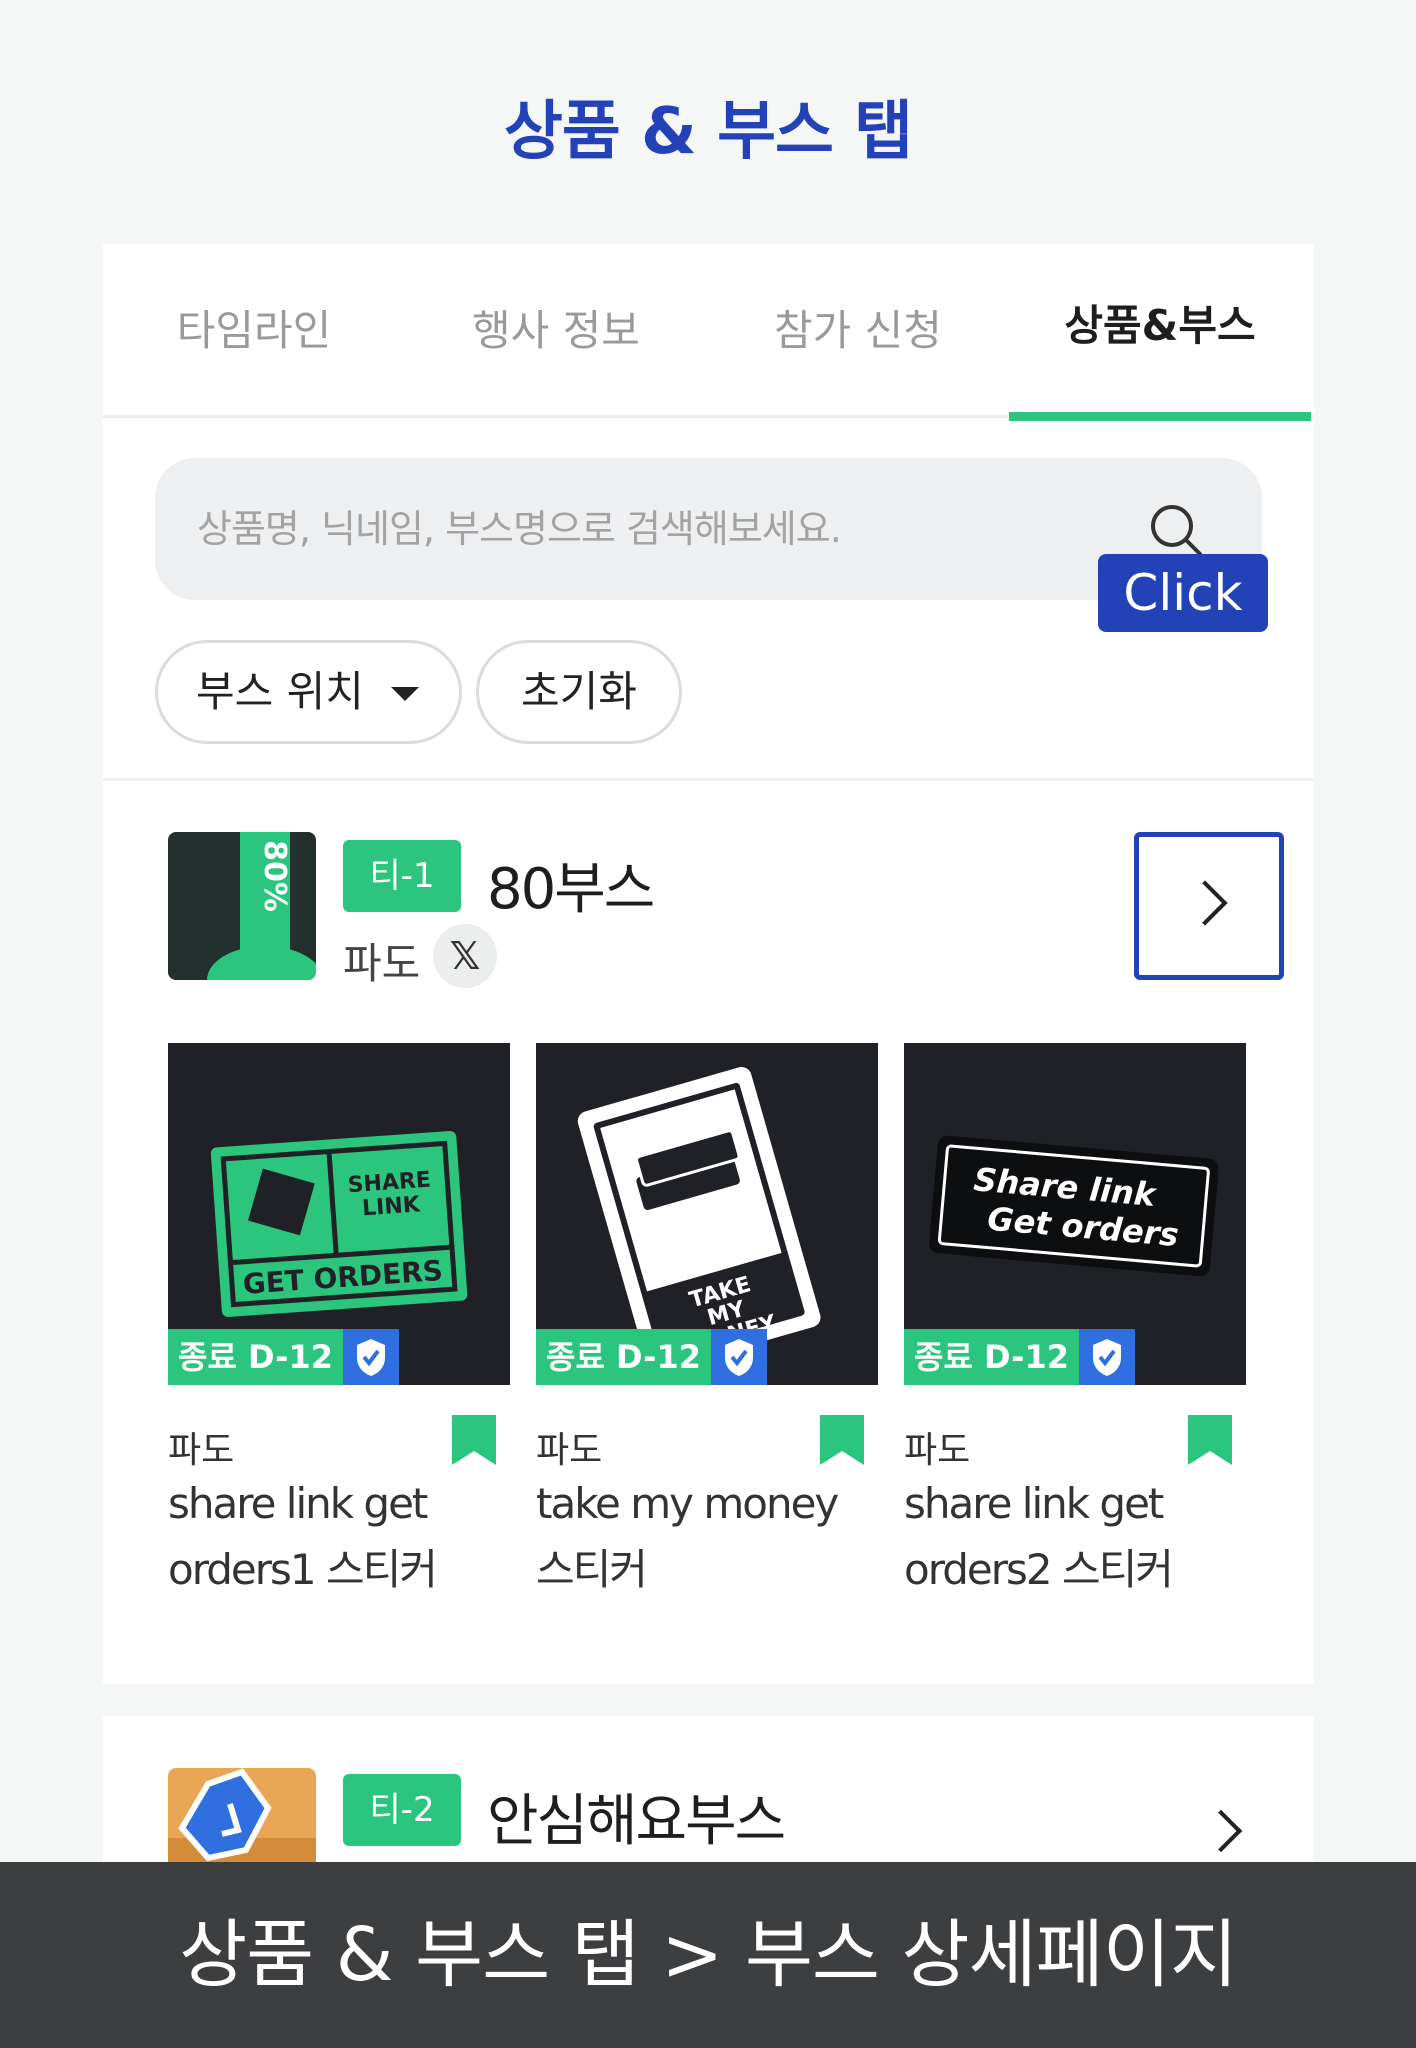 Image resolution: width=1416 pixels, height=2048 pixels. Describe the element at coordinates (708, 132) in the screenshot. I see `page-title: 상품 & 부스 탭` at that location.